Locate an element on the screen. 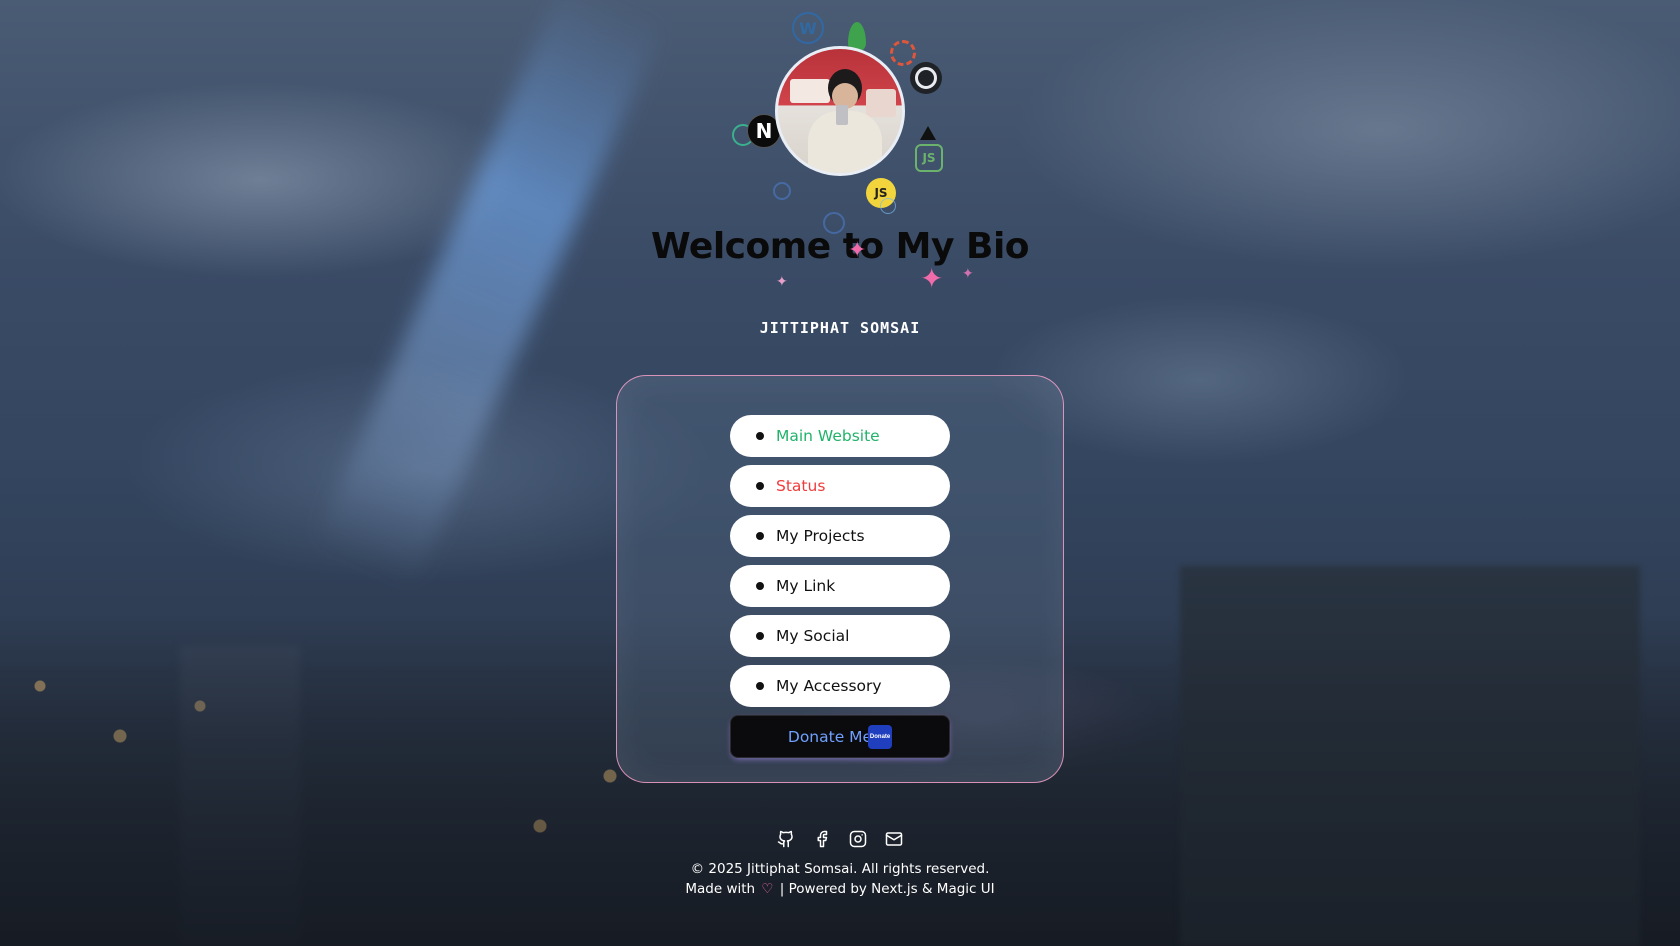 The width and height of the screenshot is (1680, 946). wordpress-icon: W is located at coordinates (808, 28).